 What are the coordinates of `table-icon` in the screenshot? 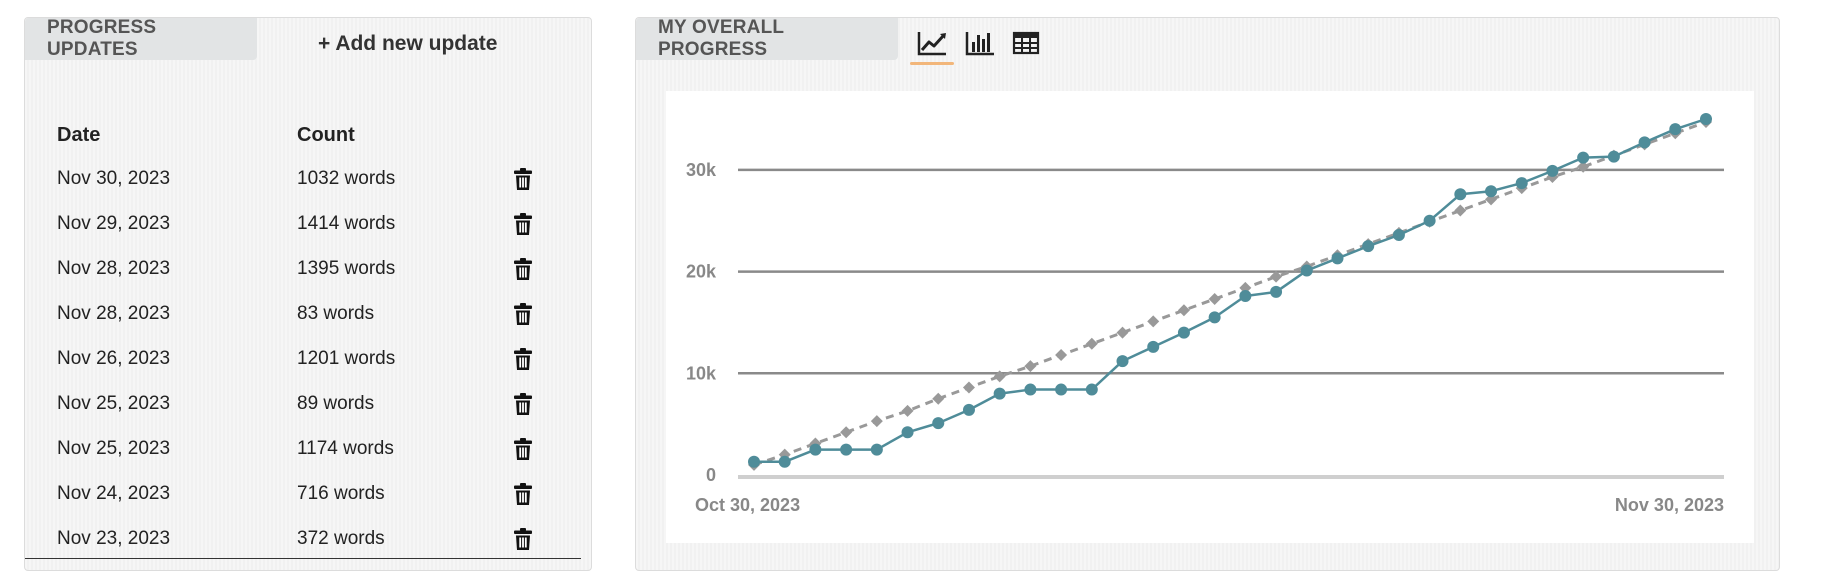 It's located at (1026, 43).